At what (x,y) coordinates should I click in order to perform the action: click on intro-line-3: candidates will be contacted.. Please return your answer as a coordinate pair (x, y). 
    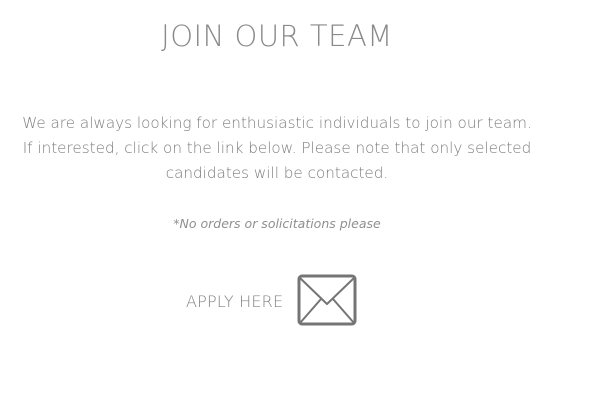
    Looking at the image, I should click on (277, 173).